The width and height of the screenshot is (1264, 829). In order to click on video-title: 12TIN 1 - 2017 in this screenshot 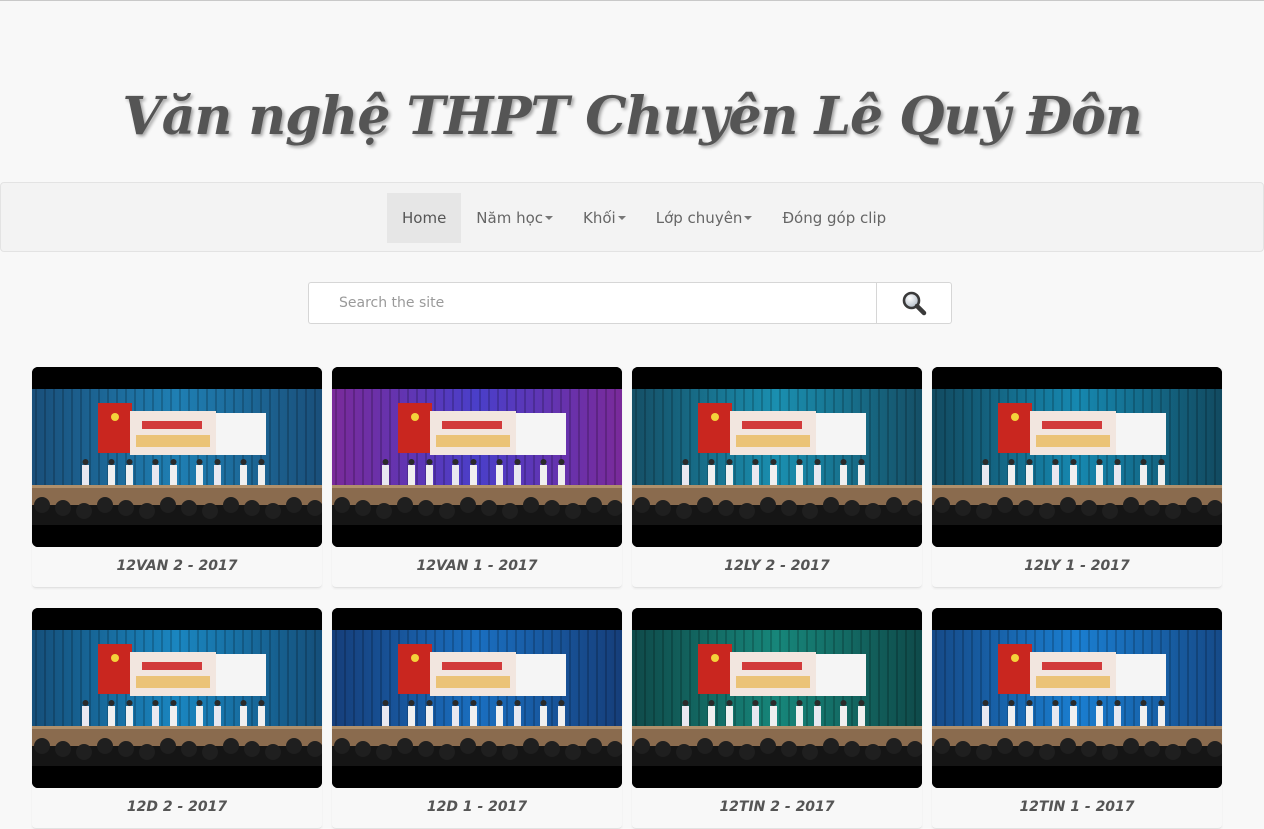, I will do `click(1077, 807)`.